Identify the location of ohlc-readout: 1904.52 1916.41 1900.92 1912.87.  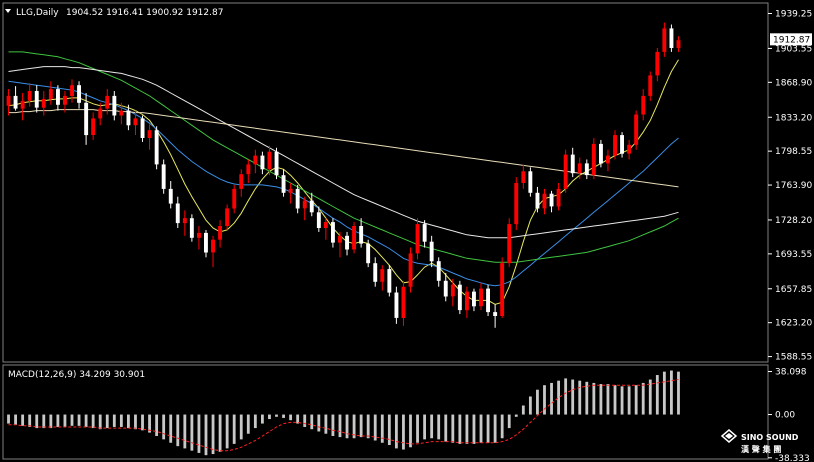
(144, 13).